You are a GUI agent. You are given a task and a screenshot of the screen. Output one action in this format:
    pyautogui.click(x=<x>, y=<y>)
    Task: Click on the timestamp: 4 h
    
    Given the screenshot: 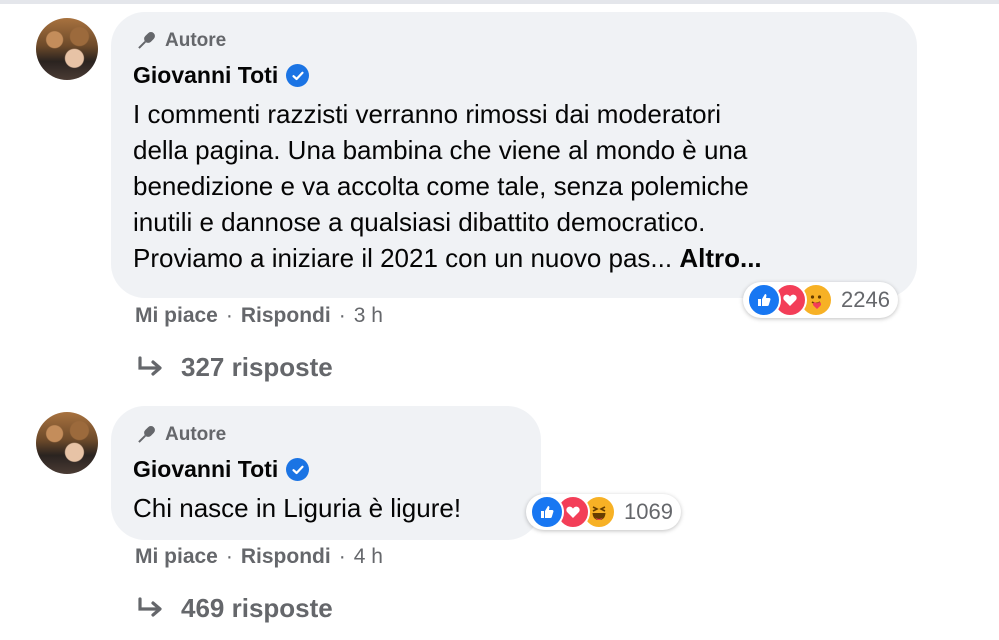 What is the action you would take?
    pyautogui.click(x=368, y=557)
    